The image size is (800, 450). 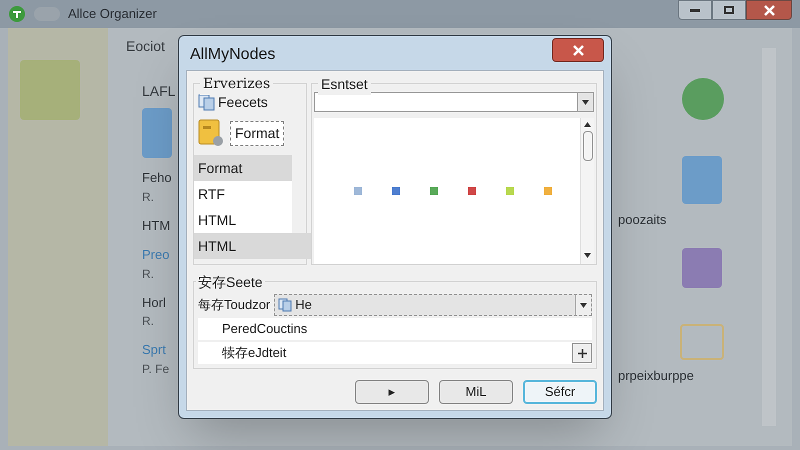 I want to click on caption-text: prpeixburppe, so click(x=656, y=375).